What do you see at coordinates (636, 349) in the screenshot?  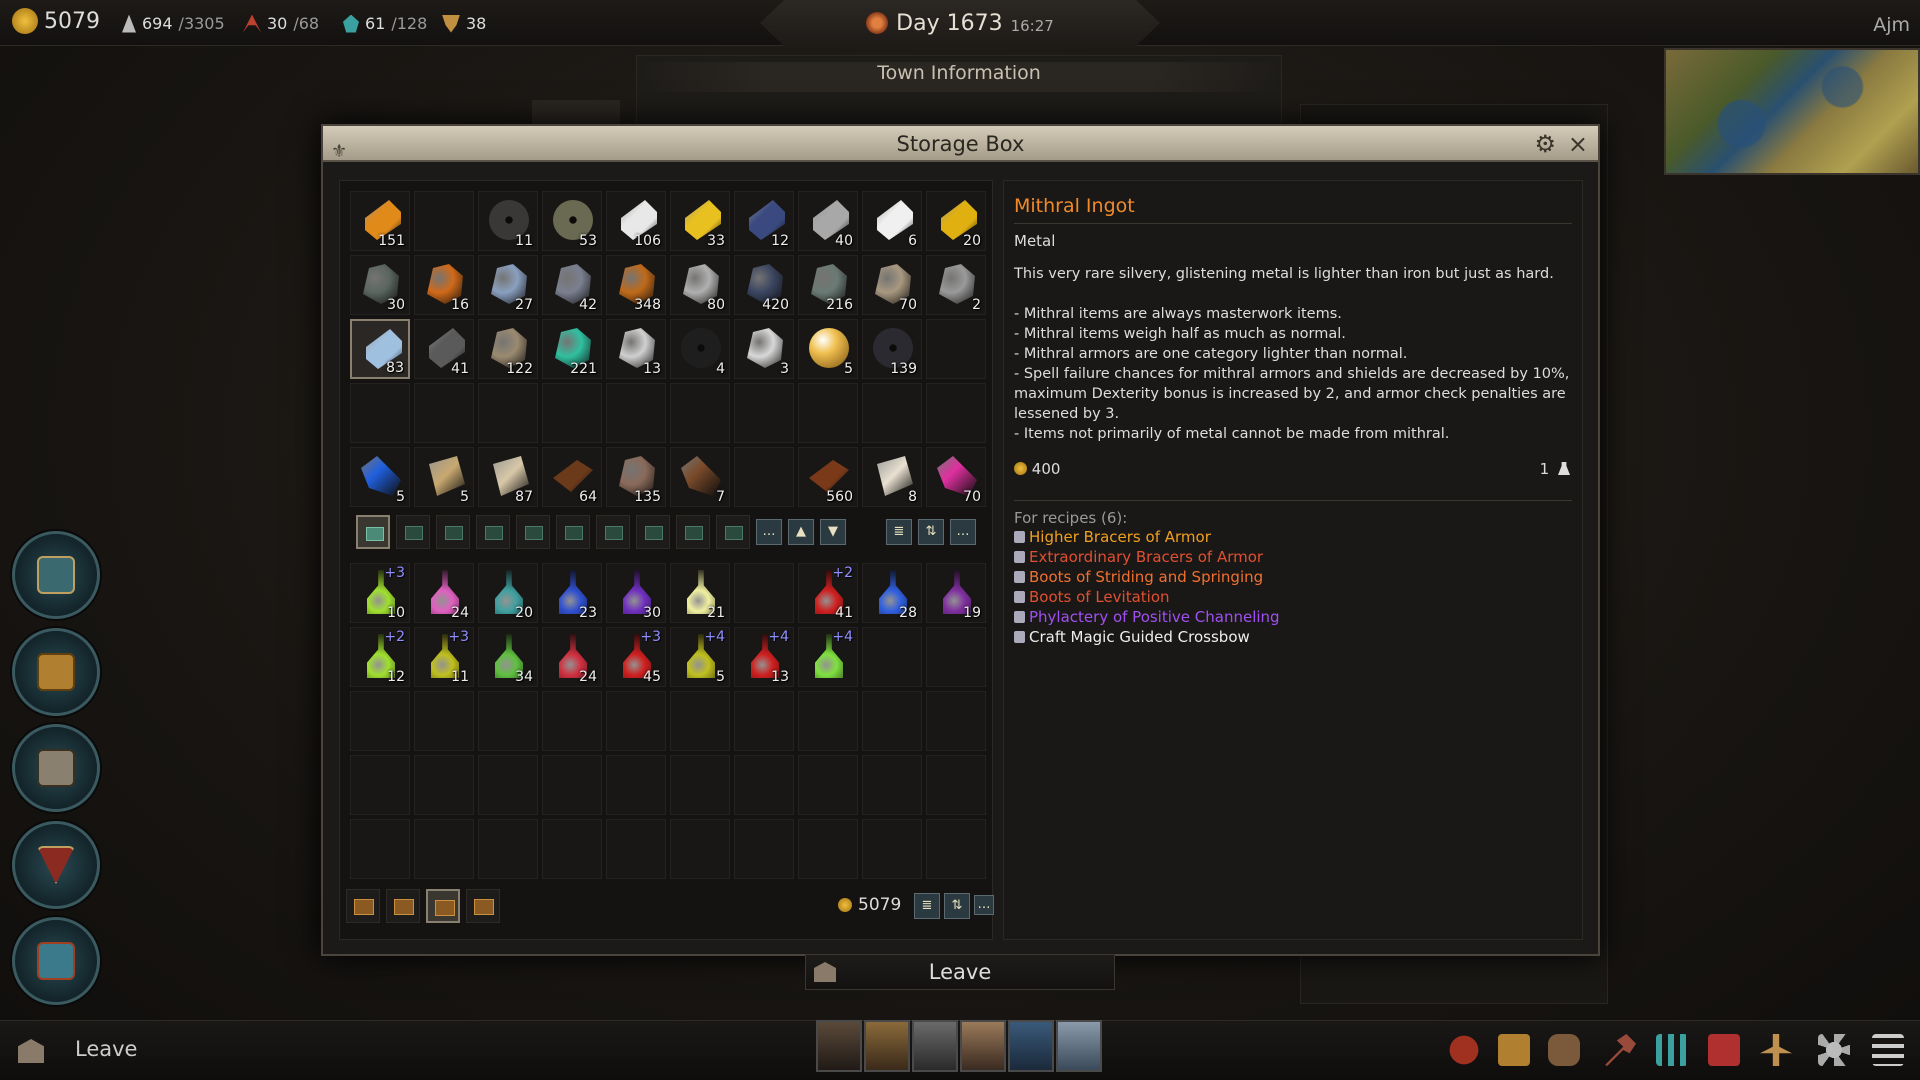 I see `inventory-slot: 13` at bounding box center [636, 349].